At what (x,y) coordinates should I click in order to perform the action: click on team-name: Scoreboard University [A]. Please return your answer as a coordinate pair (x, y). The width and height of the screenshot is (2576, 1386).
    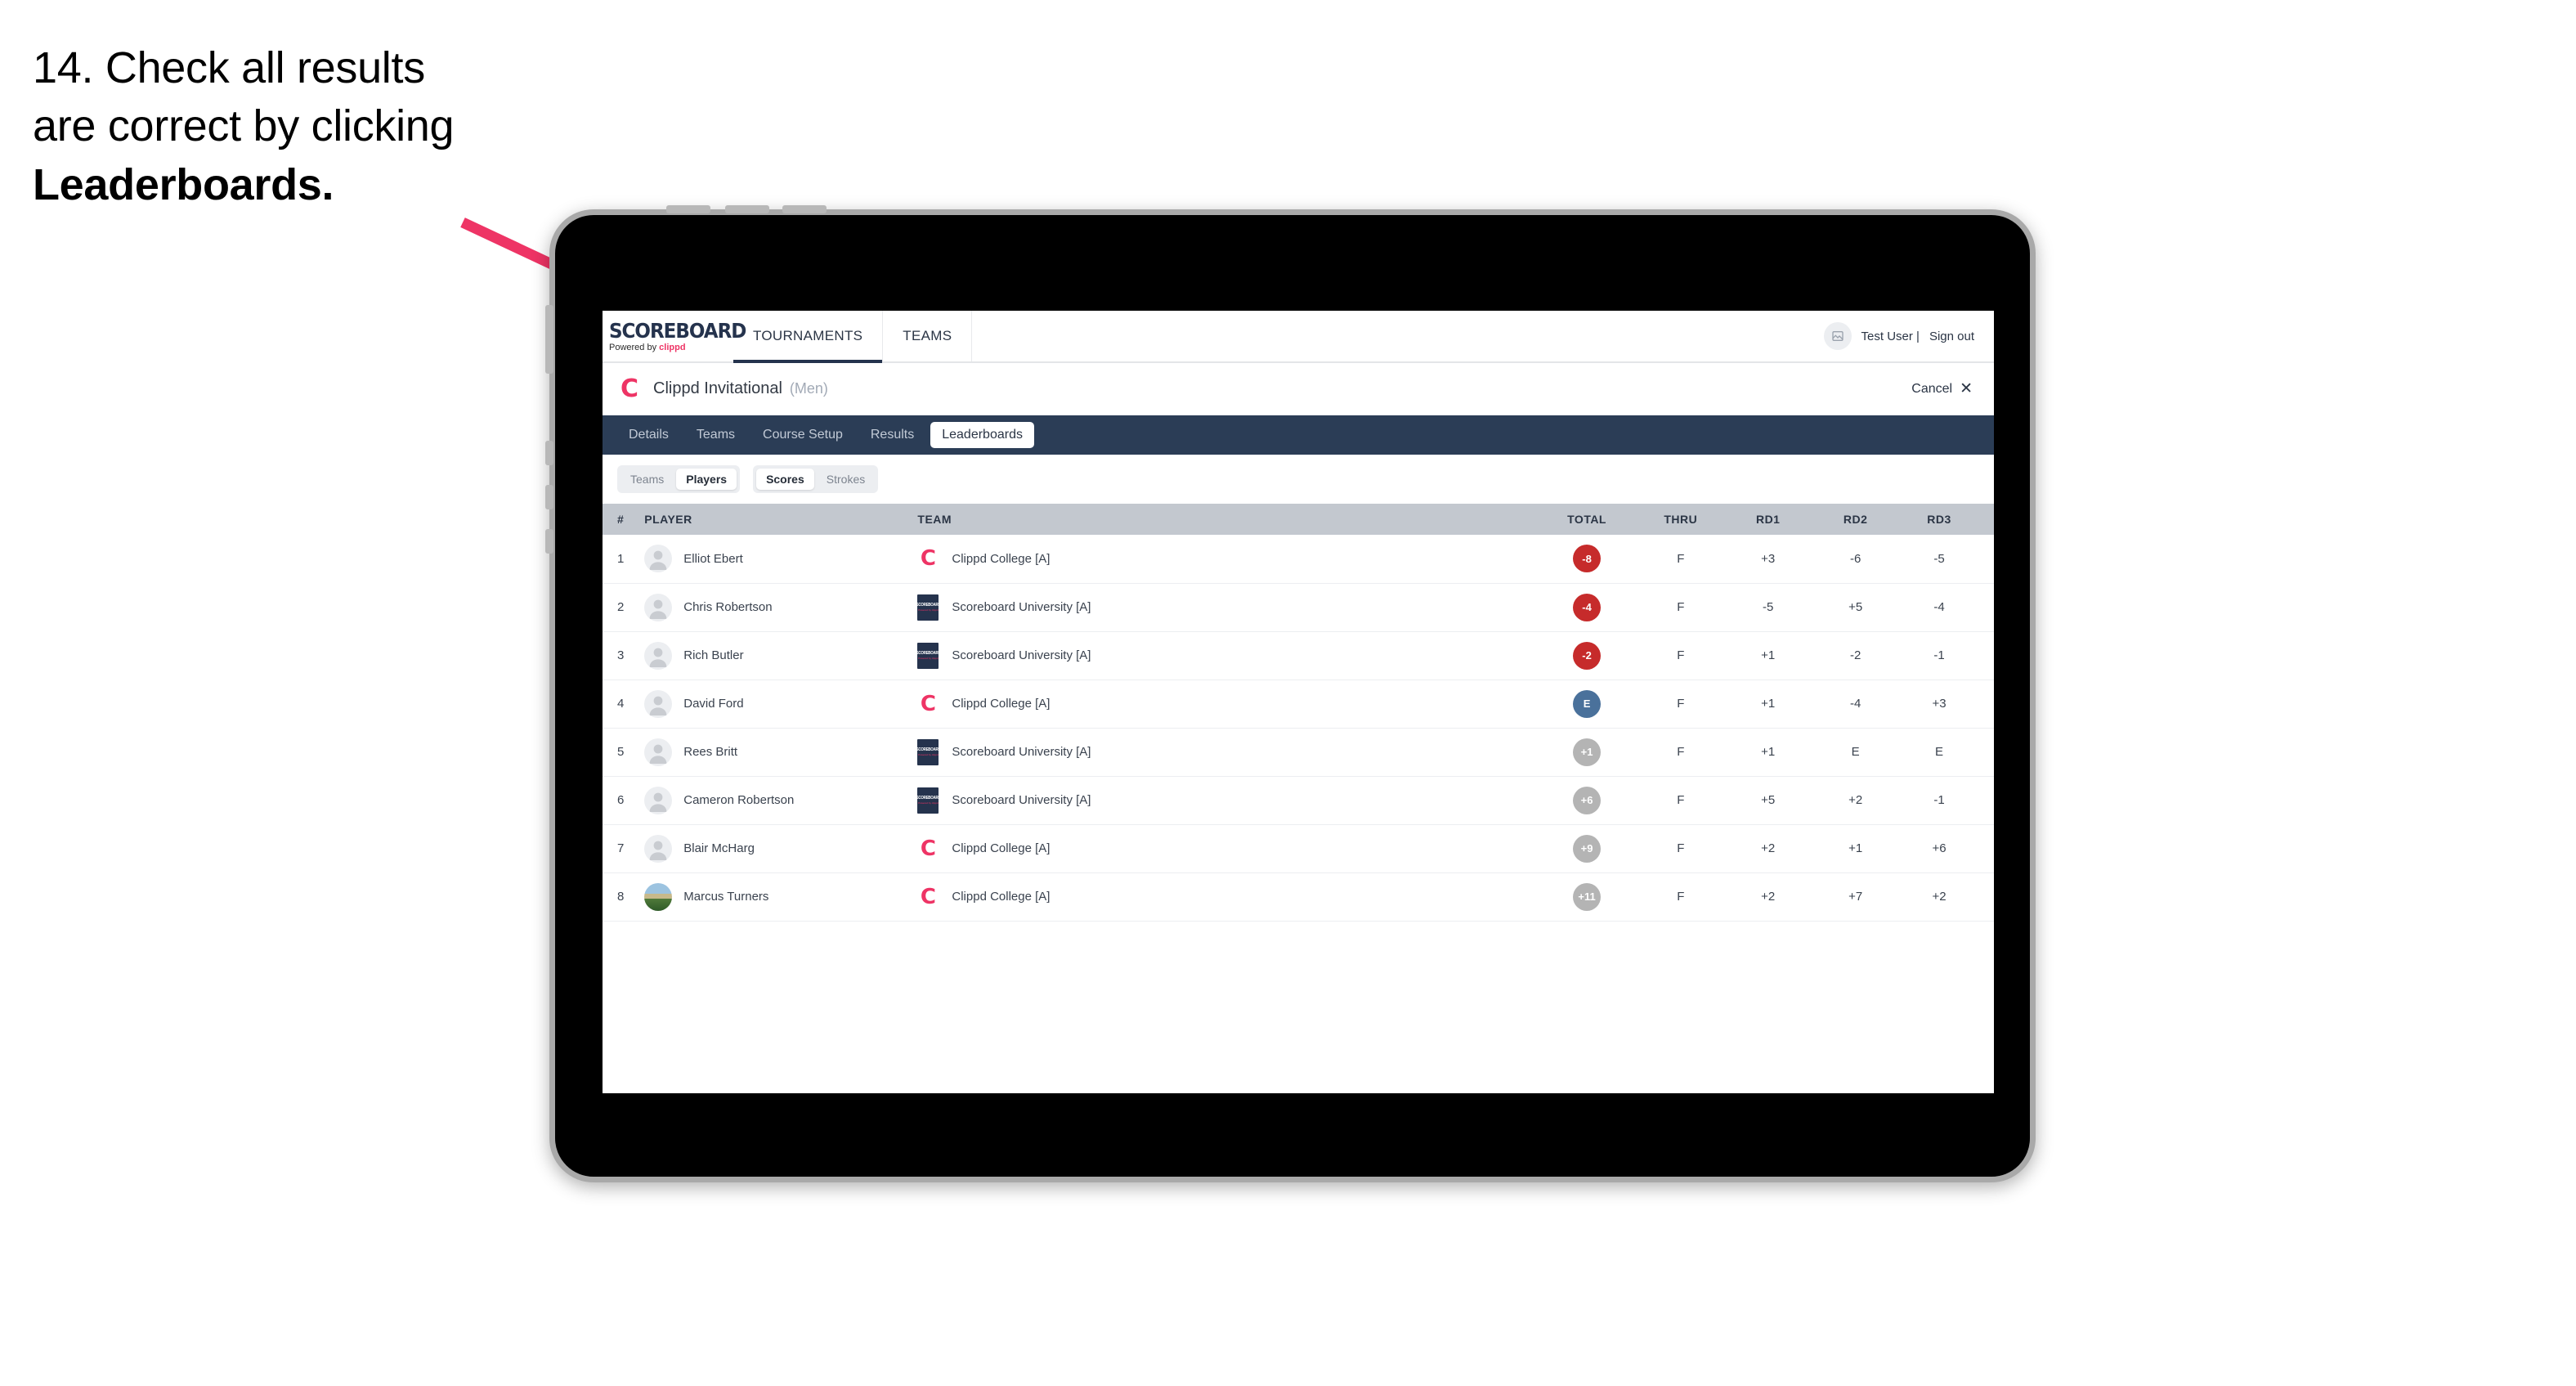
    Looking at the image, I should click on (1021, 655).